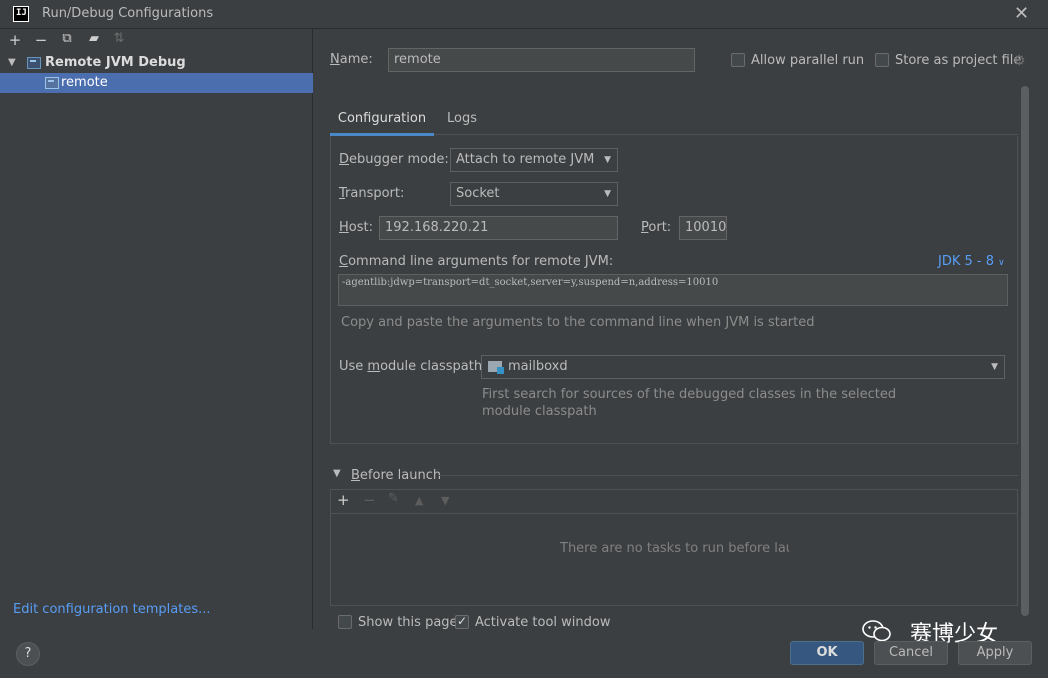  I want to click on debugger-mode-value: Attach to remote JVM, so click(525, 159).